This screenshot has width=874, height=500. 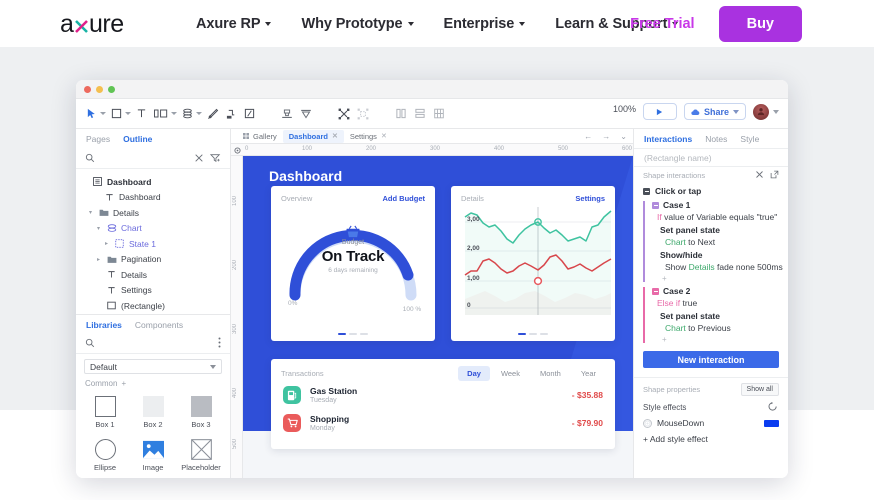 What do you see at coordinates (773, 407) in the screenshot?
I see `reset-style-icon` at bounding box center [773, 407].